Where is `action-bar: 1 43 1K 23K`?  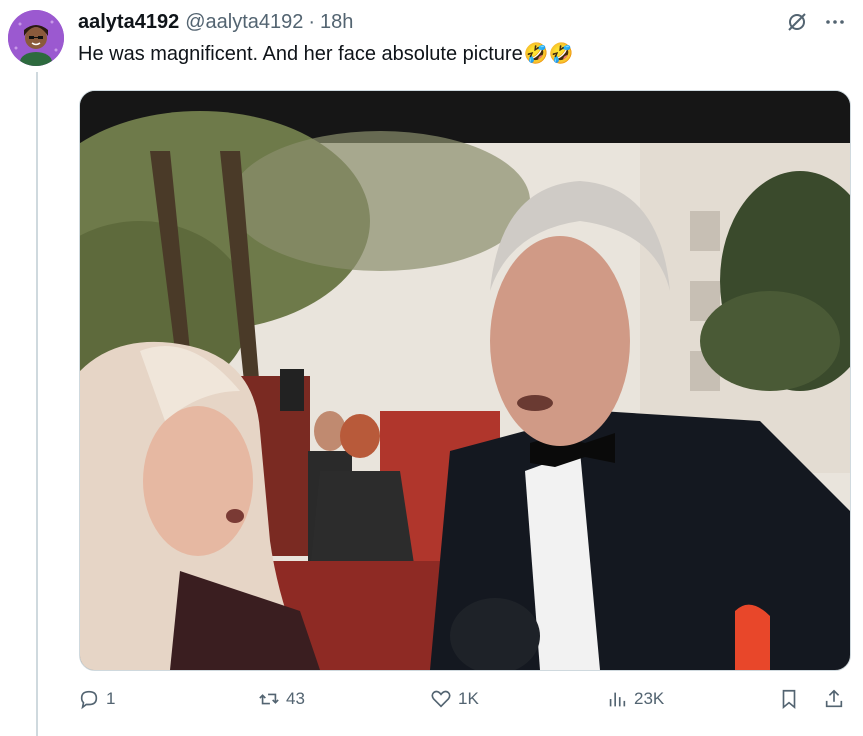 action-bar: 1 43 1K 23K is located at coordinates (465, 703).